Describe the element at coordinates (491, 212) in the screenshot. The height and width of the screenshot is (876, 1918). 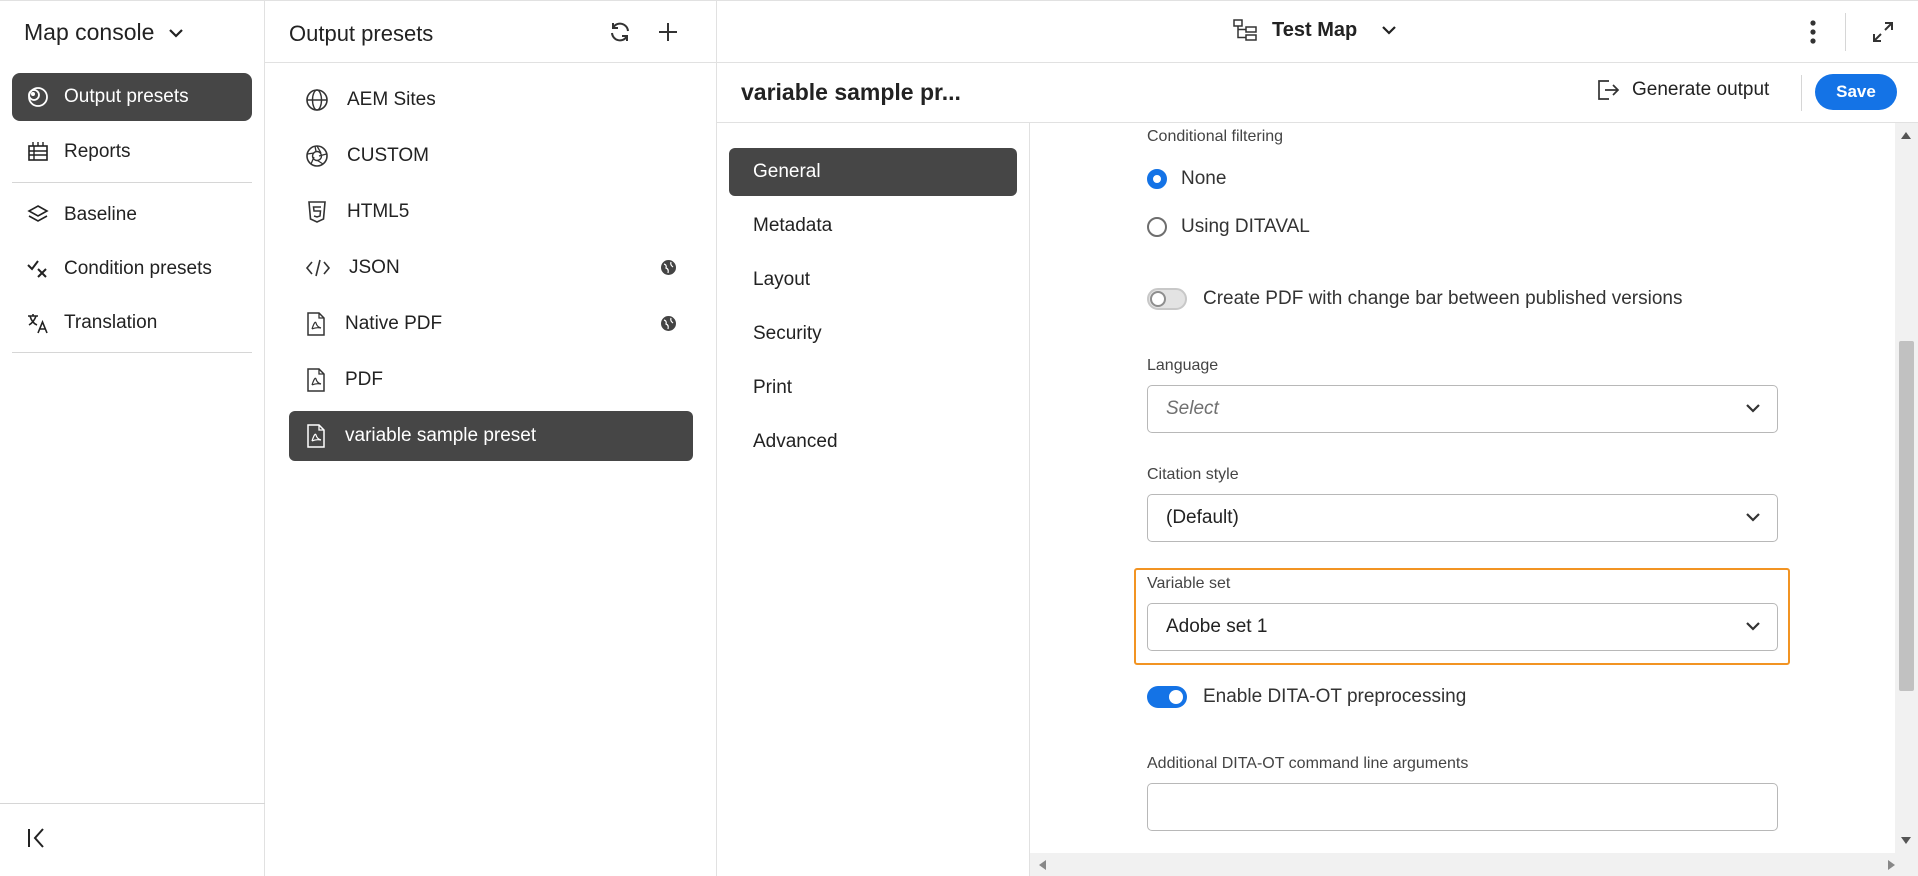
I see `preset-item-html5: HTML5` at that location.